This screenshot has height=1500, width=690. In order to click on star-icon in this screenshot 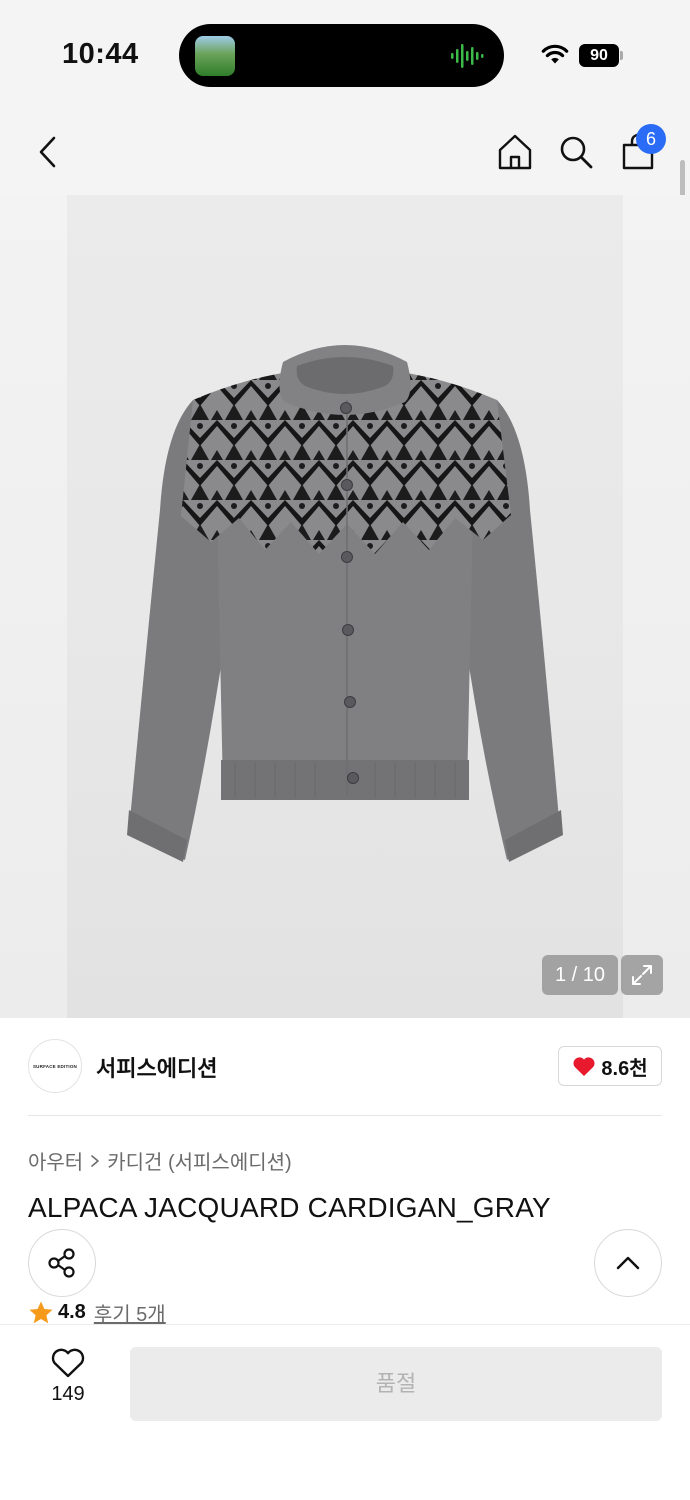, I will do `click(41, 1312)`.